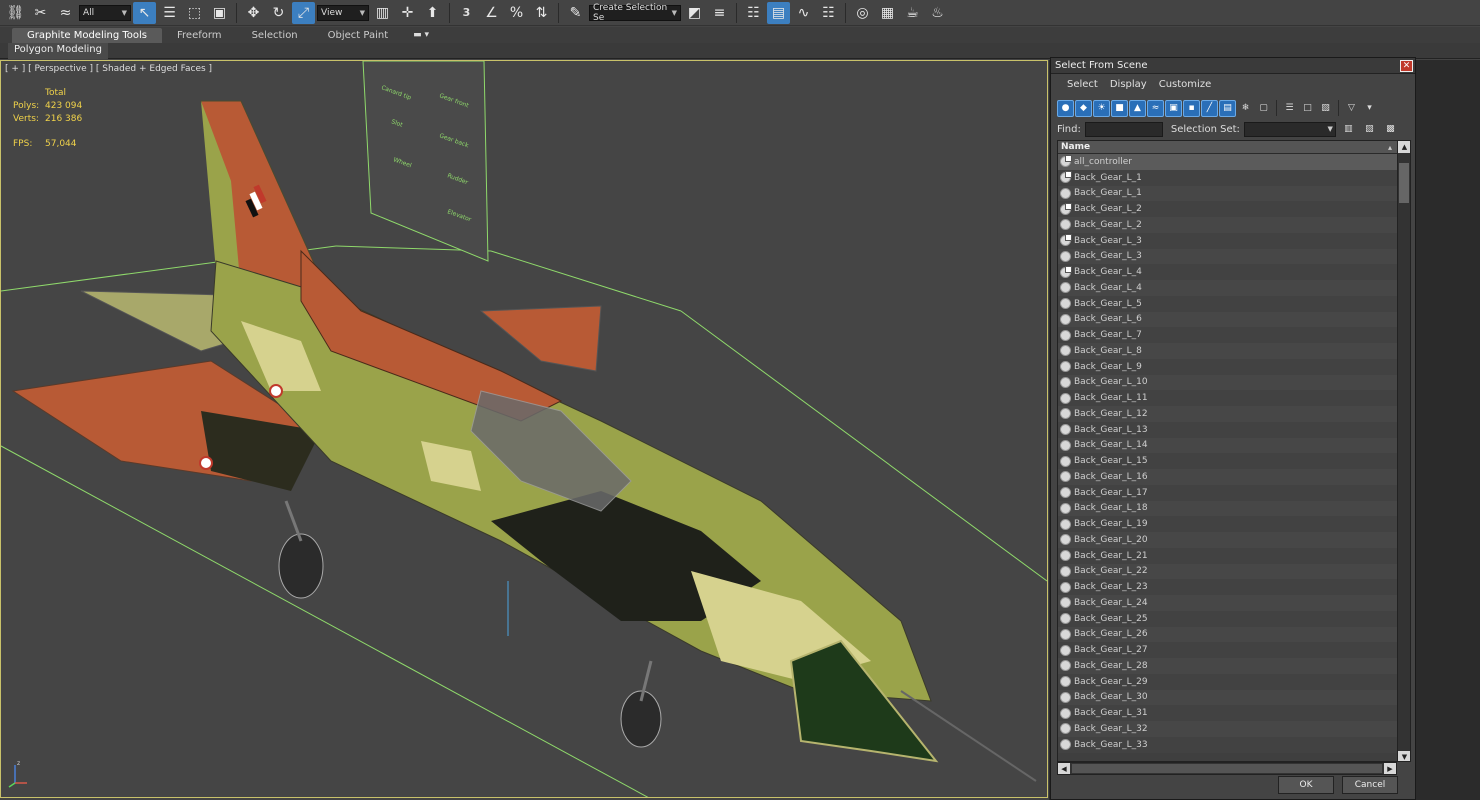 The width and height of the screenshot is (1480, 800). I want to click on mirror-icon: ◩, so click(694, 13).